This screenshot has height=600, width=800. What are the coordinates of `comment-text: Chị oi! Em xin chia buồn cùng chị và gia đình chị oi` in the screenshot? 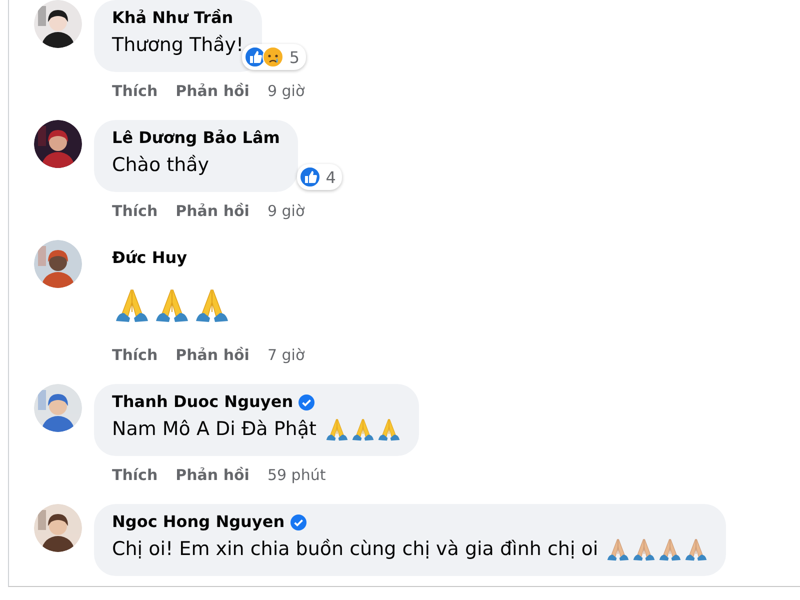 It's located at (355, 549).